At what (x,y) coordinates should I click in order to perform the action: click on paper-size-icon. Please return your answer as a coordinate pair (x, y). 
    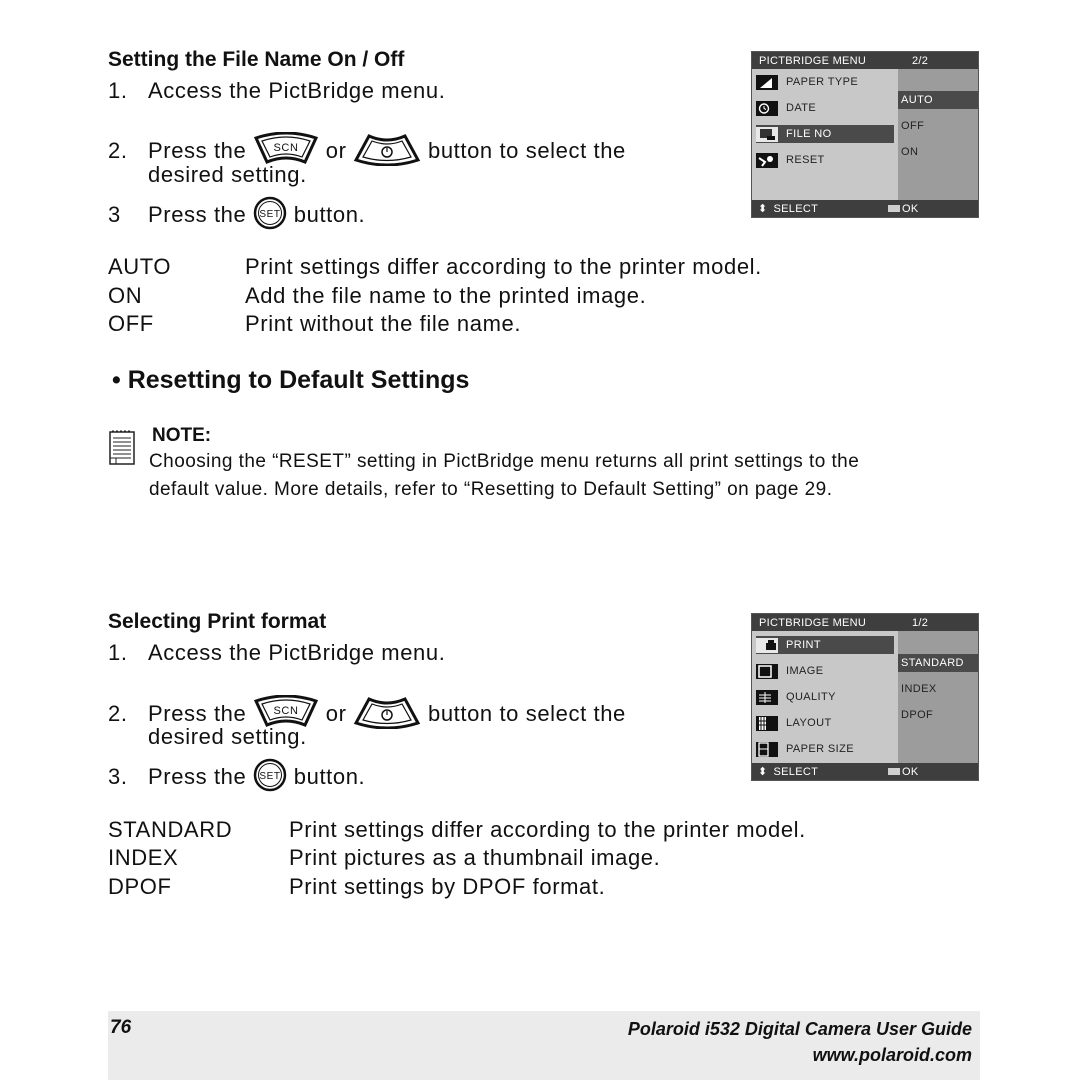
    Looking at the image, I should click on (767, 749).